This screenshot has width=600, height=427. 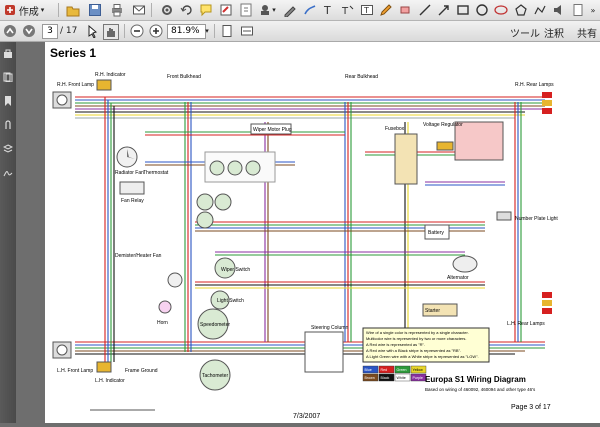 What do you see at coordinates (534, 85) in the screenshot?
I see `rh-rear-lamps-label: R.H. Rear Lamps` at bounding box center [534, 85].